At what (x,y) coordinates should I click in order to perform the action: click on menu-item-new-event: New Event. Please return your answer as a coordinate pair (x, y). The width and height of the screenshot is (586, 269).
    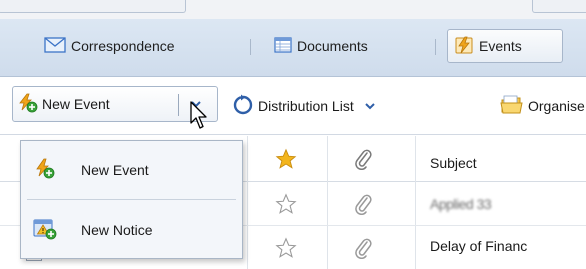
    Looking at the image, I should click on (131, 170).